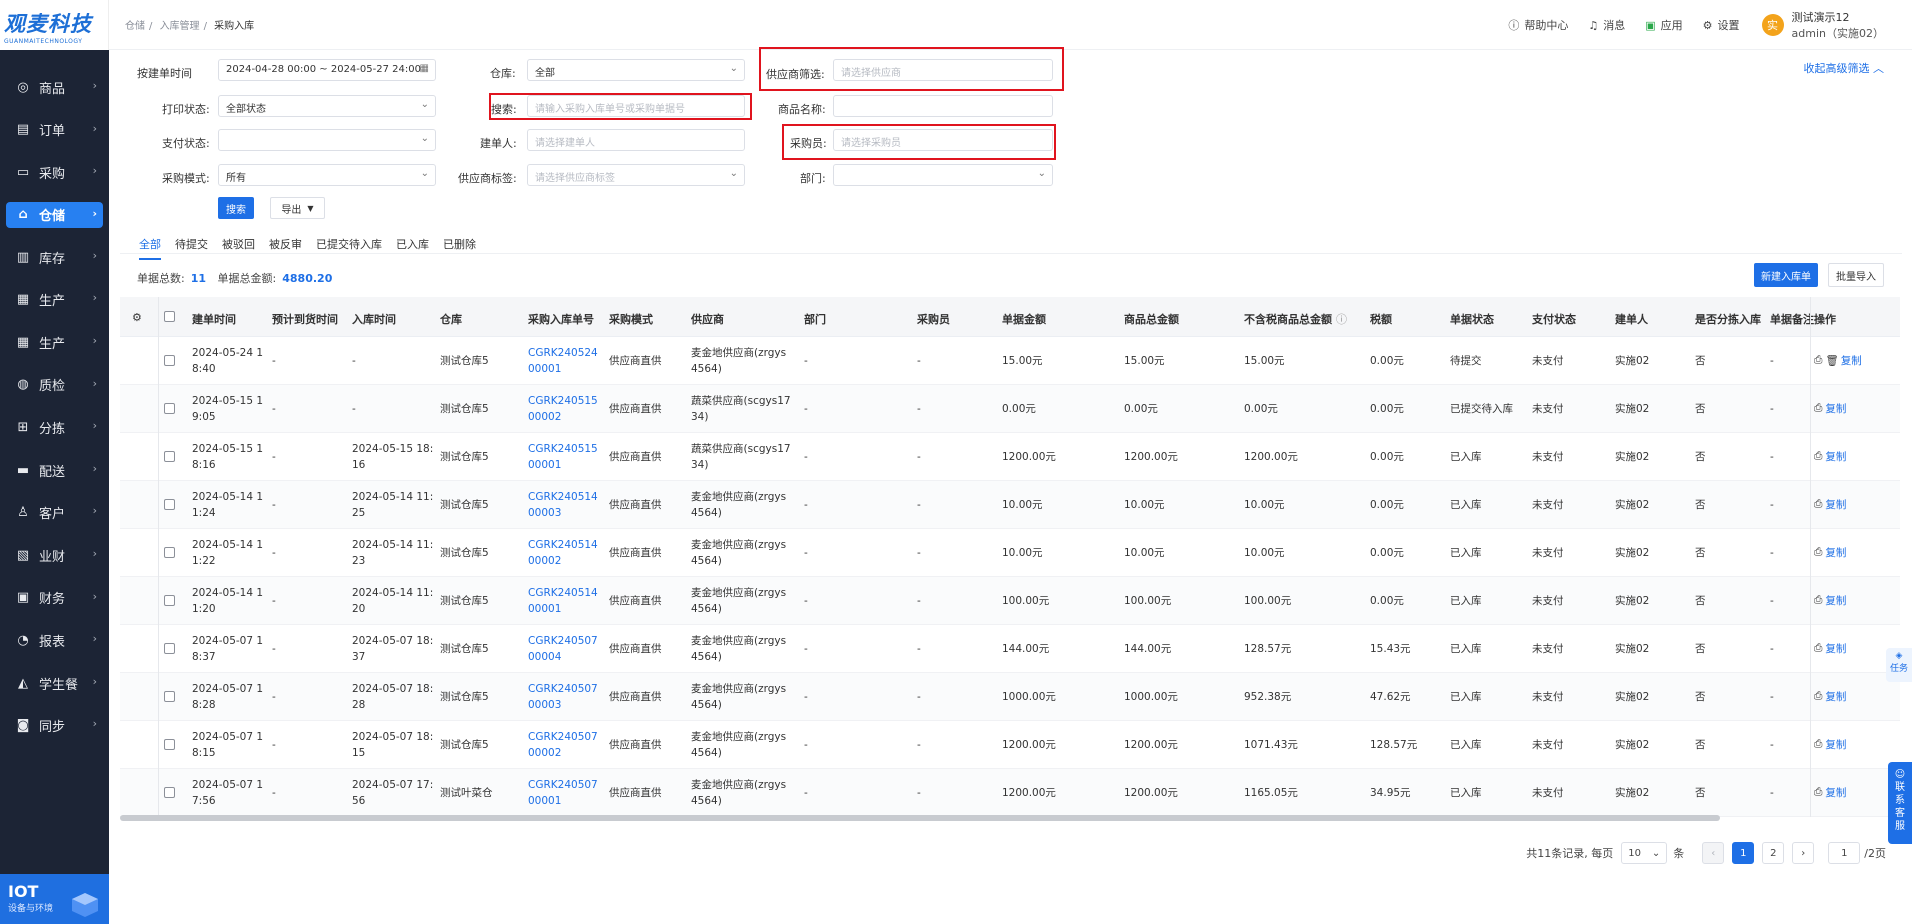  What do you see at coordinates (54, 427) in the screenshot?
I see `sidebar-item-8: ⊞ 分拣 ›` at bounding box center [54, 427].